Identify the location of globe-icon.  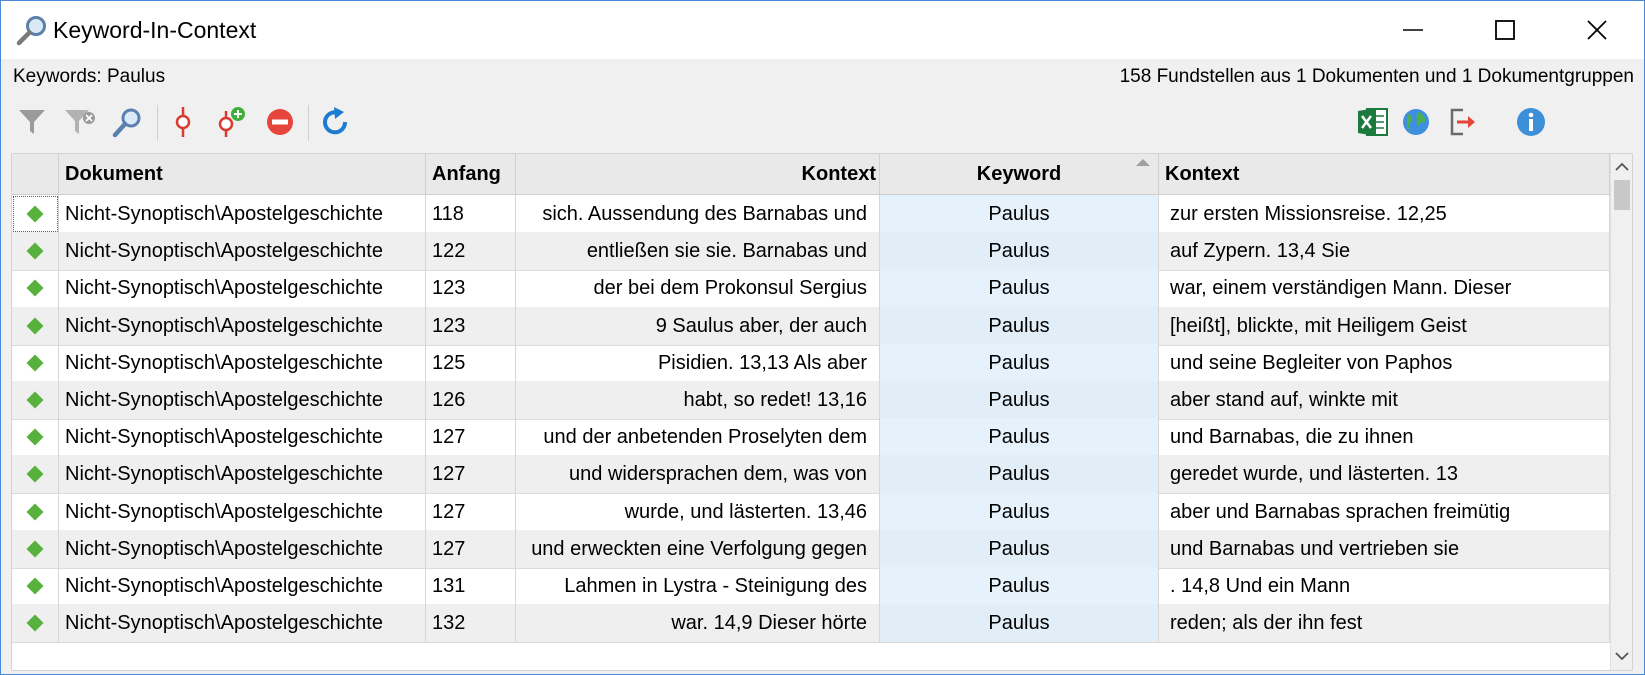
(1416, 122).